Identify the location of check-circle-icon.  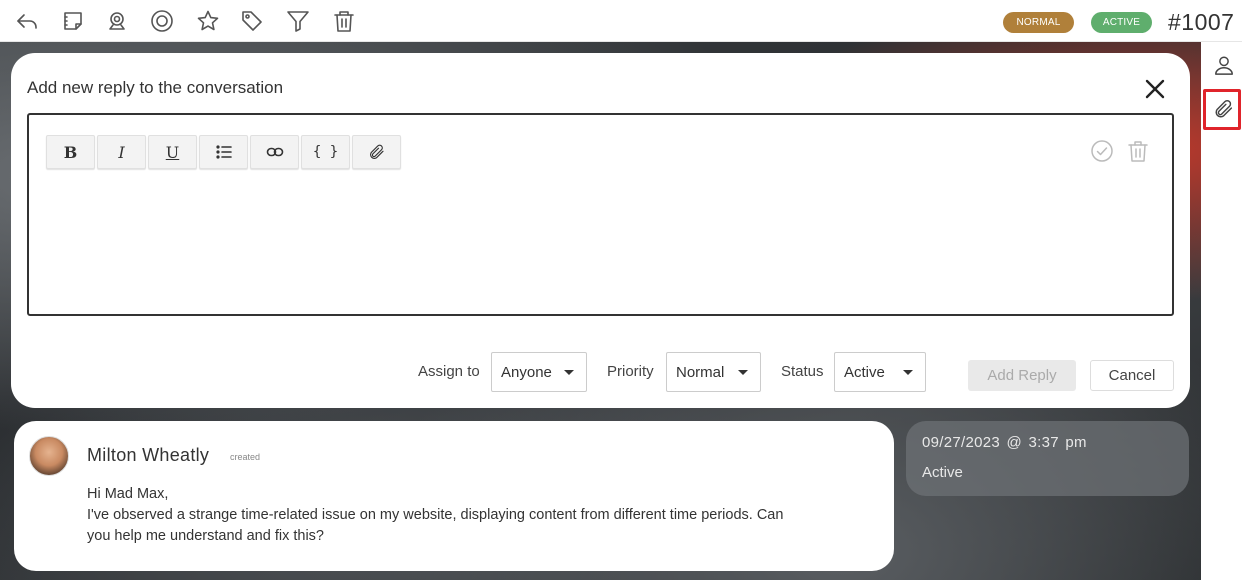
(1102, 151).